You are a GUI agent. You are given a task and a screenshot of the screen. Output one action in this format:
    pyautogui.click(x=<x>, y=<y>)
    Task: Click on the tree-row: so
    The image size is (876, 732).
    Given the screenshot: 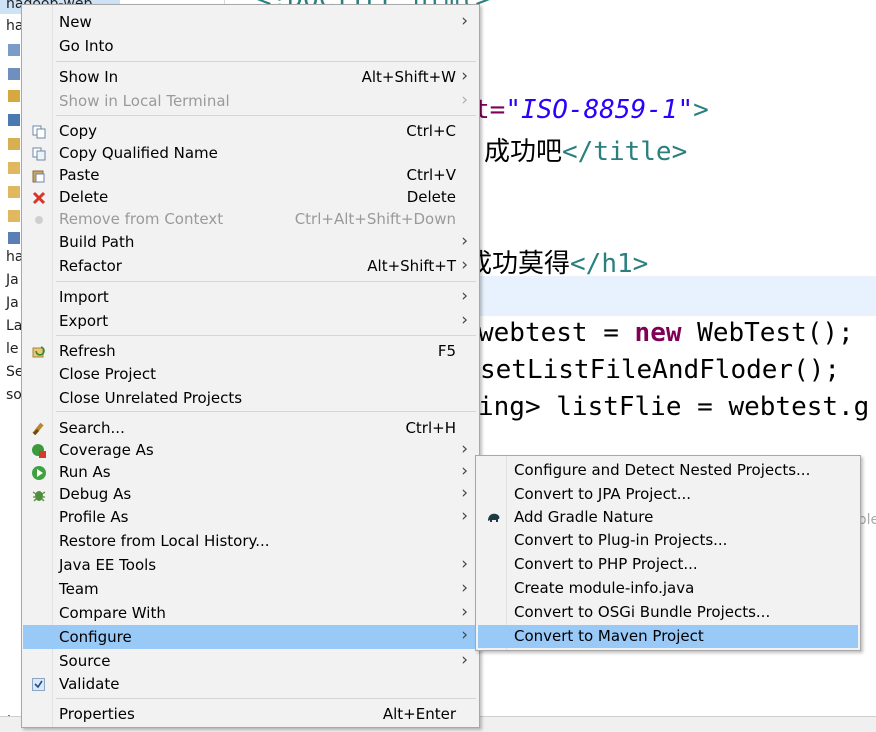 What is the action you would take?
    pyautogui.click(x=14, y=398)
    